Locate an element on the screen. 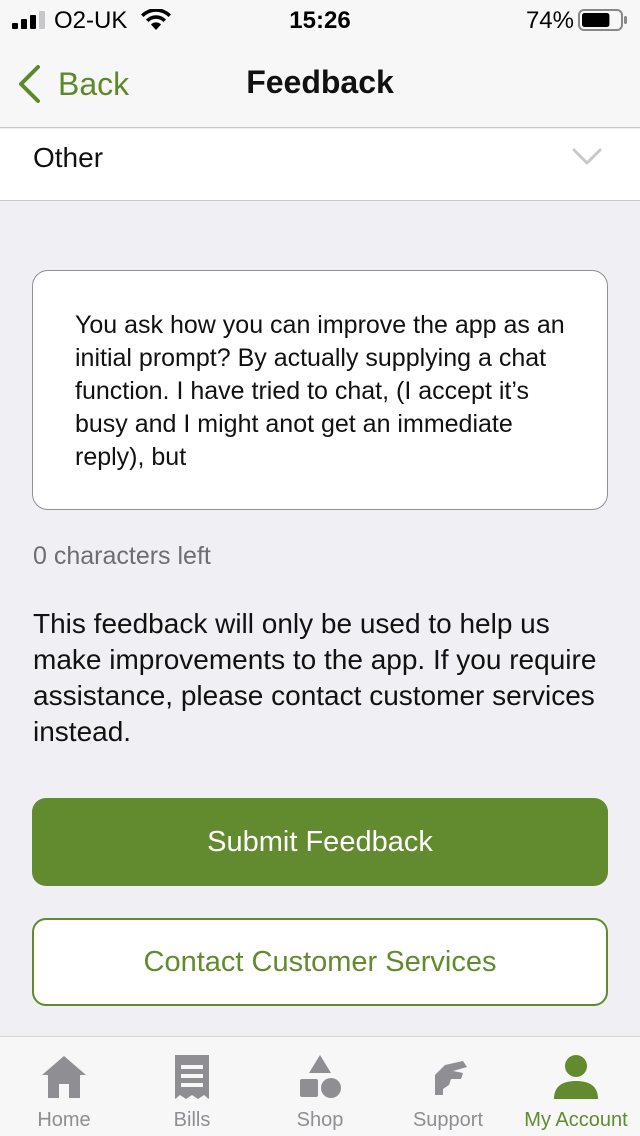  tab-support: Support is located at coordinates (448, 1086).